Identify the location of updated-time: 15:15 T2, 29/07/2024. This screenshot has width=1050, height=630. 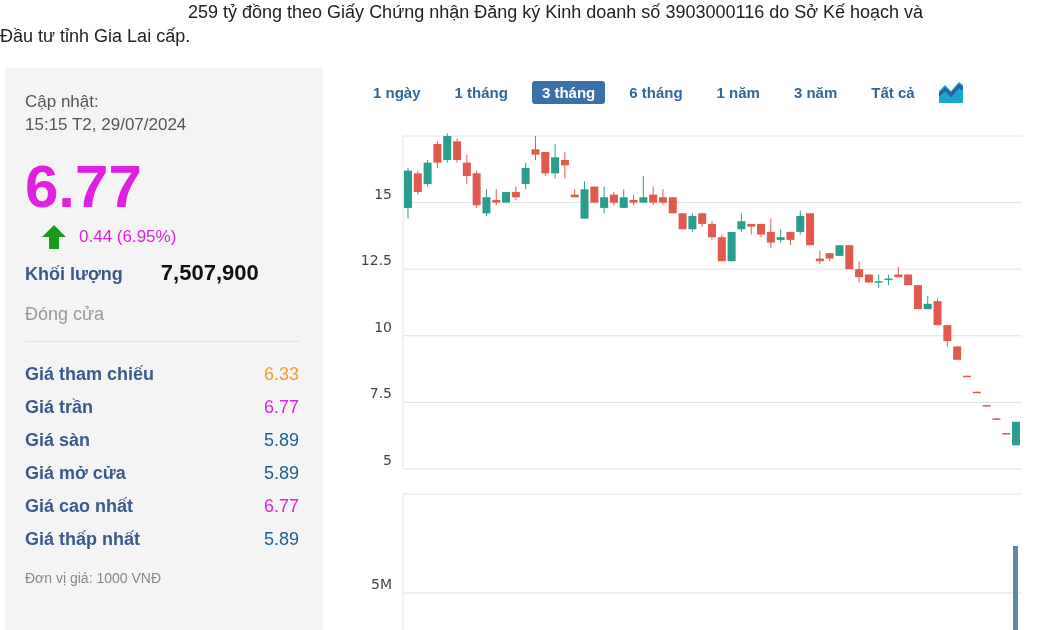
(106, 125).